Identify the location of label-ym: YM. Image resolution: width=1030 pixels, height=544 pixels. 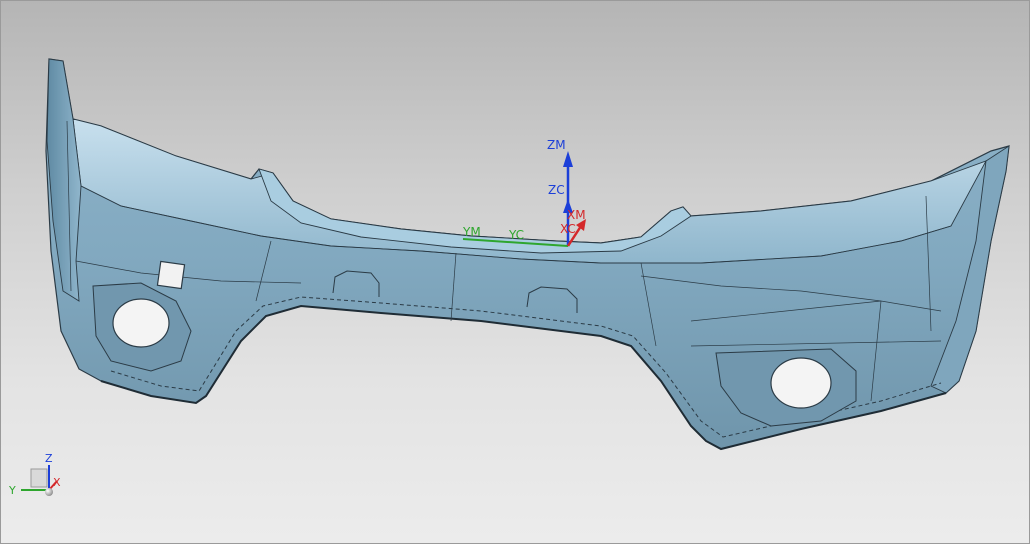
(471, 232).